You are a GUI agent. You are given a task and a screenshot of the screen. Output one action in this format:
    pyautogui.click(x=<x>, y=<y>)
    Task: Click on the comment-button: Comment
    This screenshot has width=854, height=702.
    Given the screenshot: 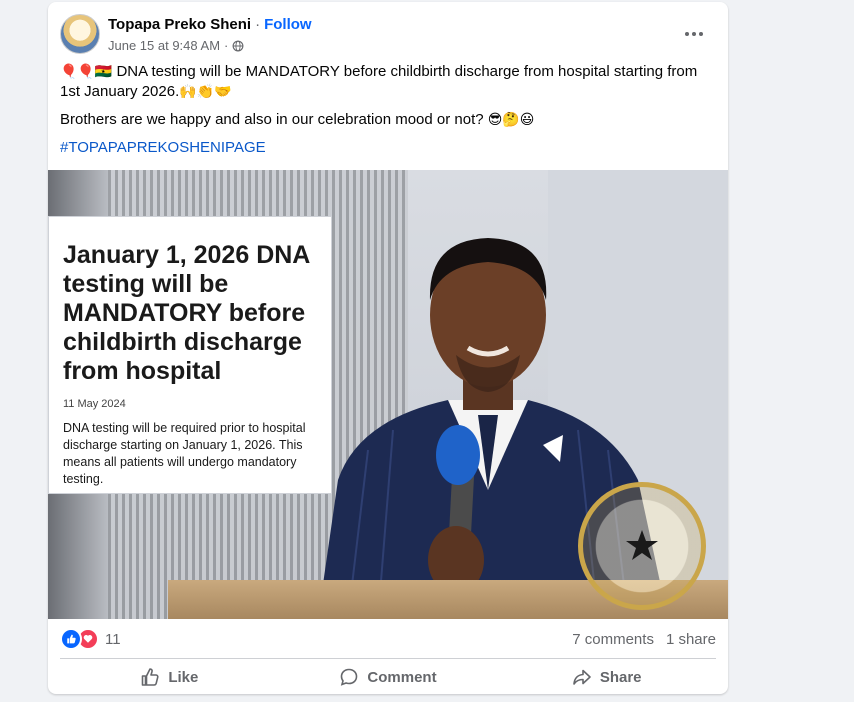 What is the action you would take?
    pyautogui.click(x=388, y=677)
    